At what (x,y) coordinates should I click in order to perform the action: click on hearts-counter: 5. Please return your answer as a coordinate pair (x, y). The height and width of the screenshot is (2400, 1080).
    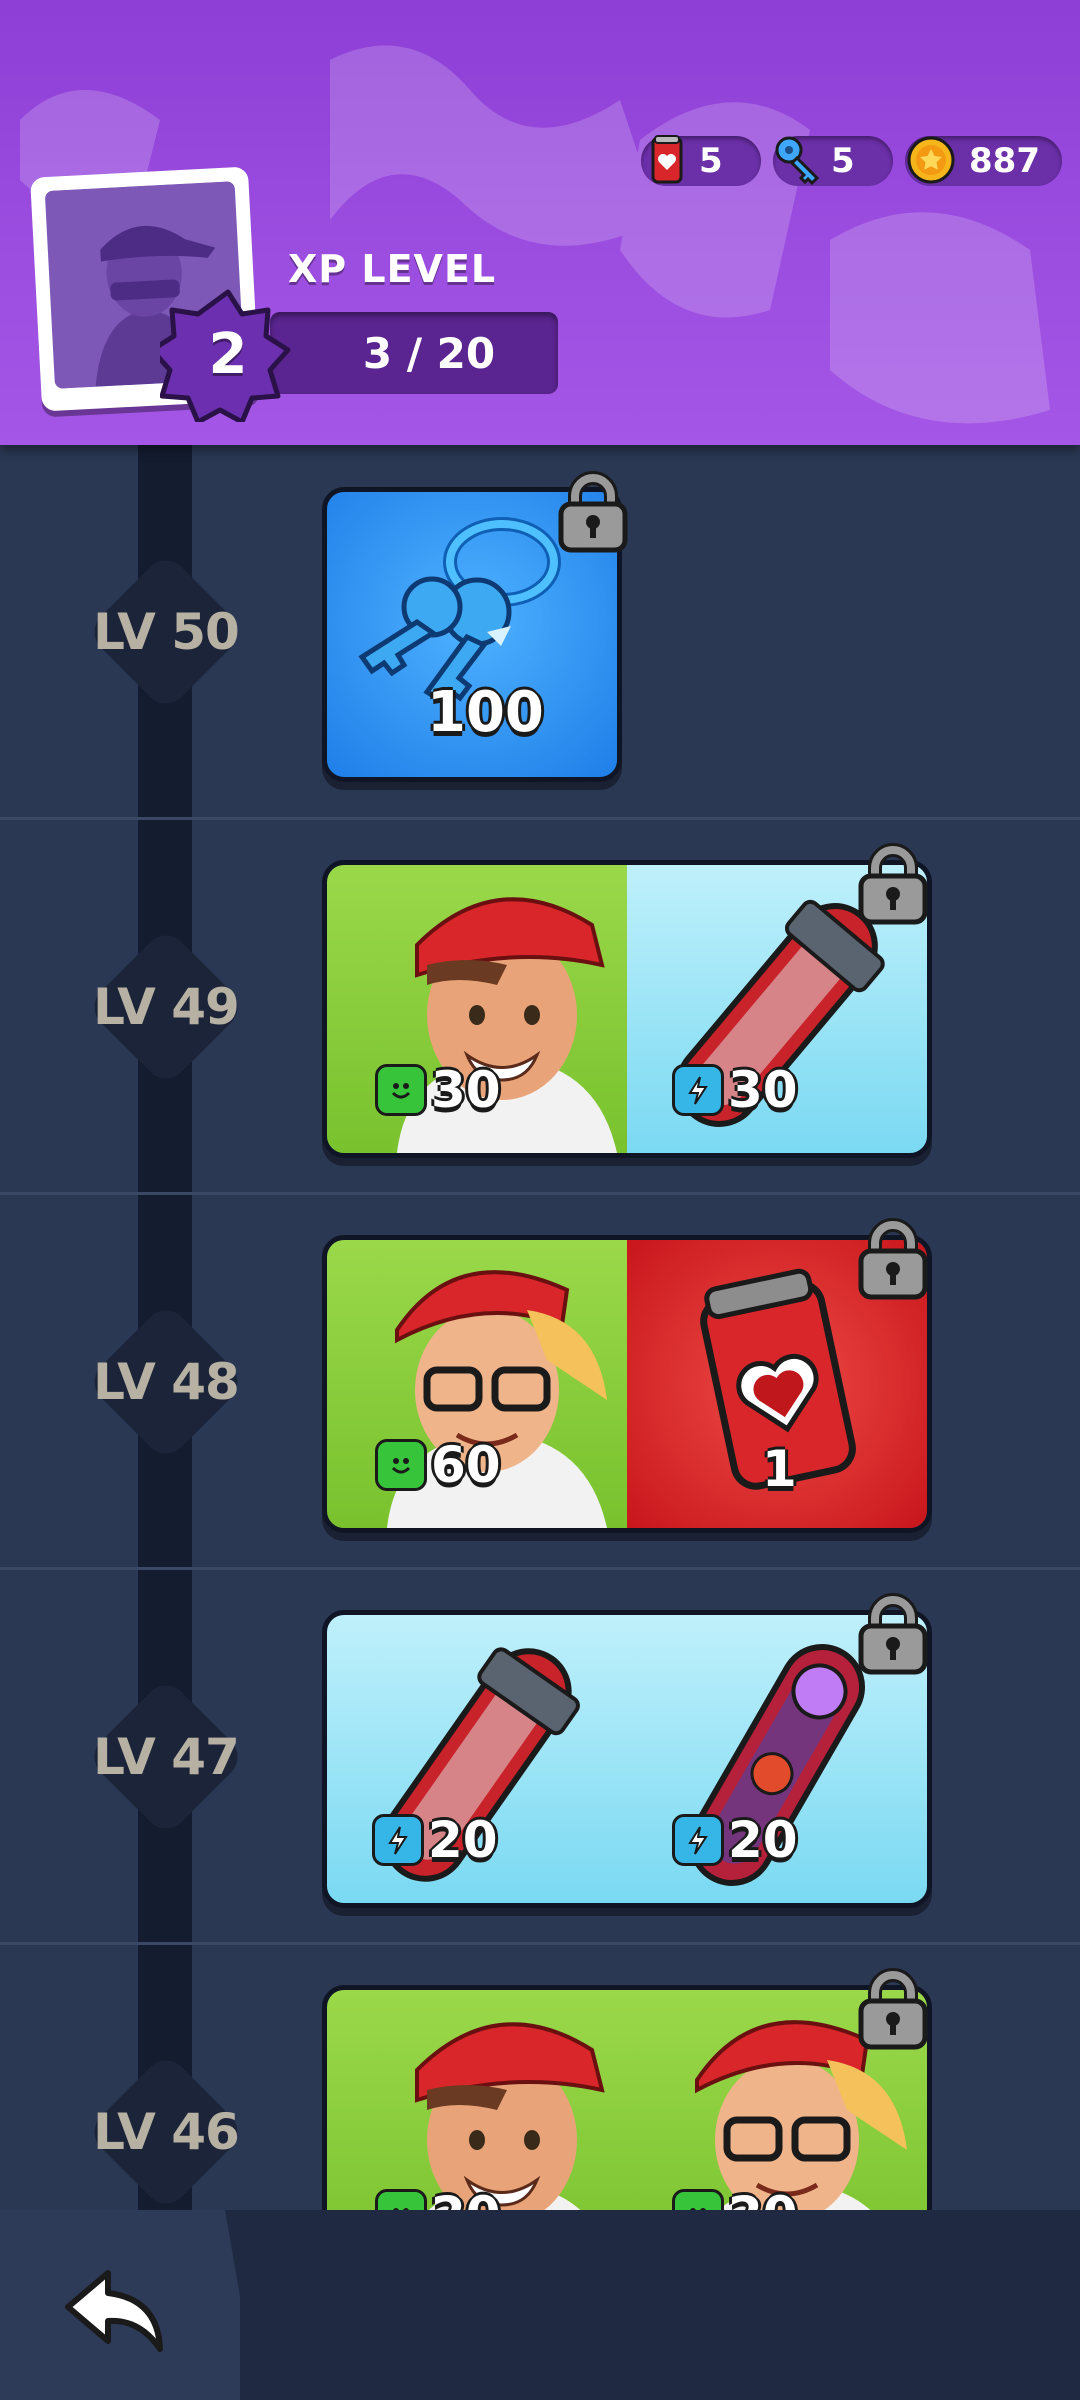
    Looking at the image, I should click on (701, 160).